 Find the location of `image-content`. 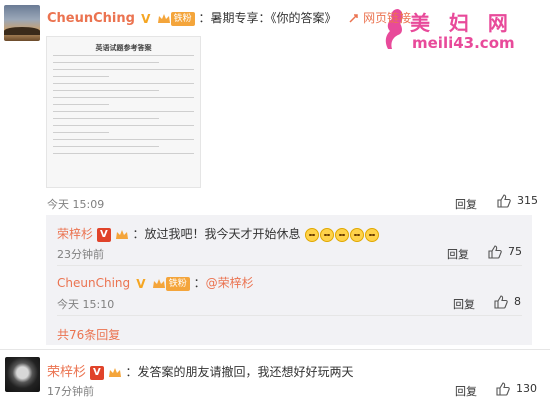

image-content is located at coordinates (123, 118).